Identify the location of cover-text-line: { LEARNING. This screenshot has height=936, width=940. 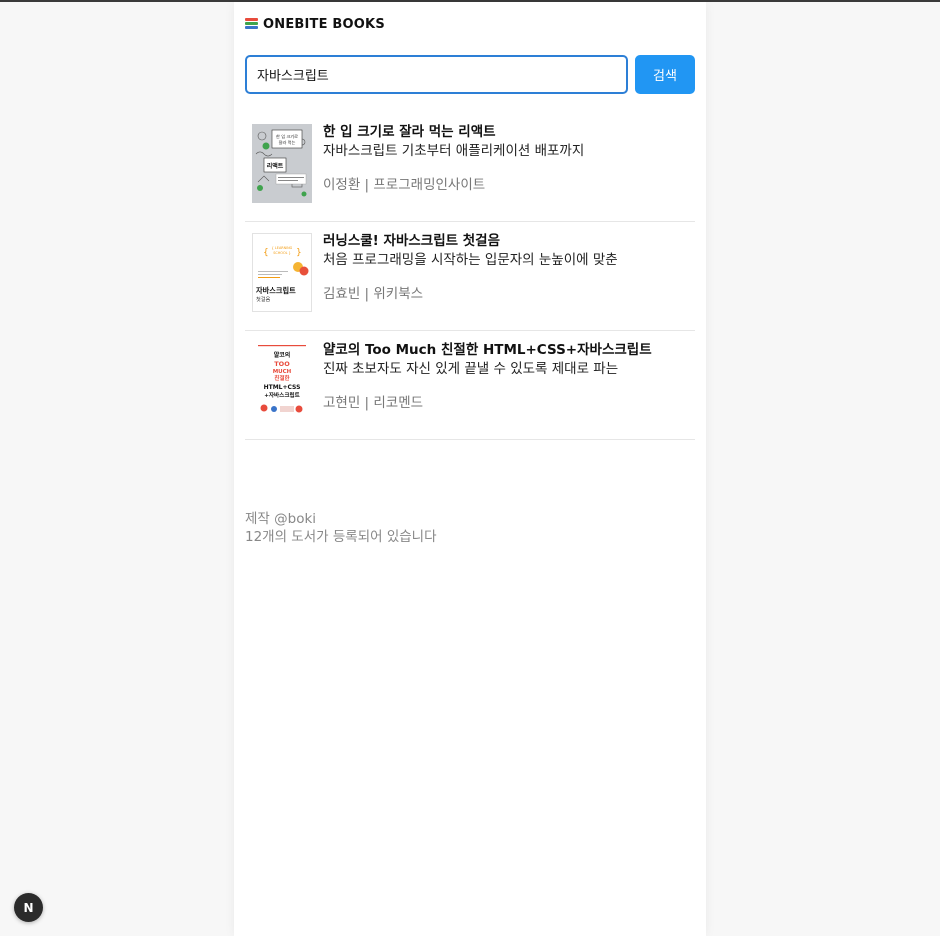
(282, 248).